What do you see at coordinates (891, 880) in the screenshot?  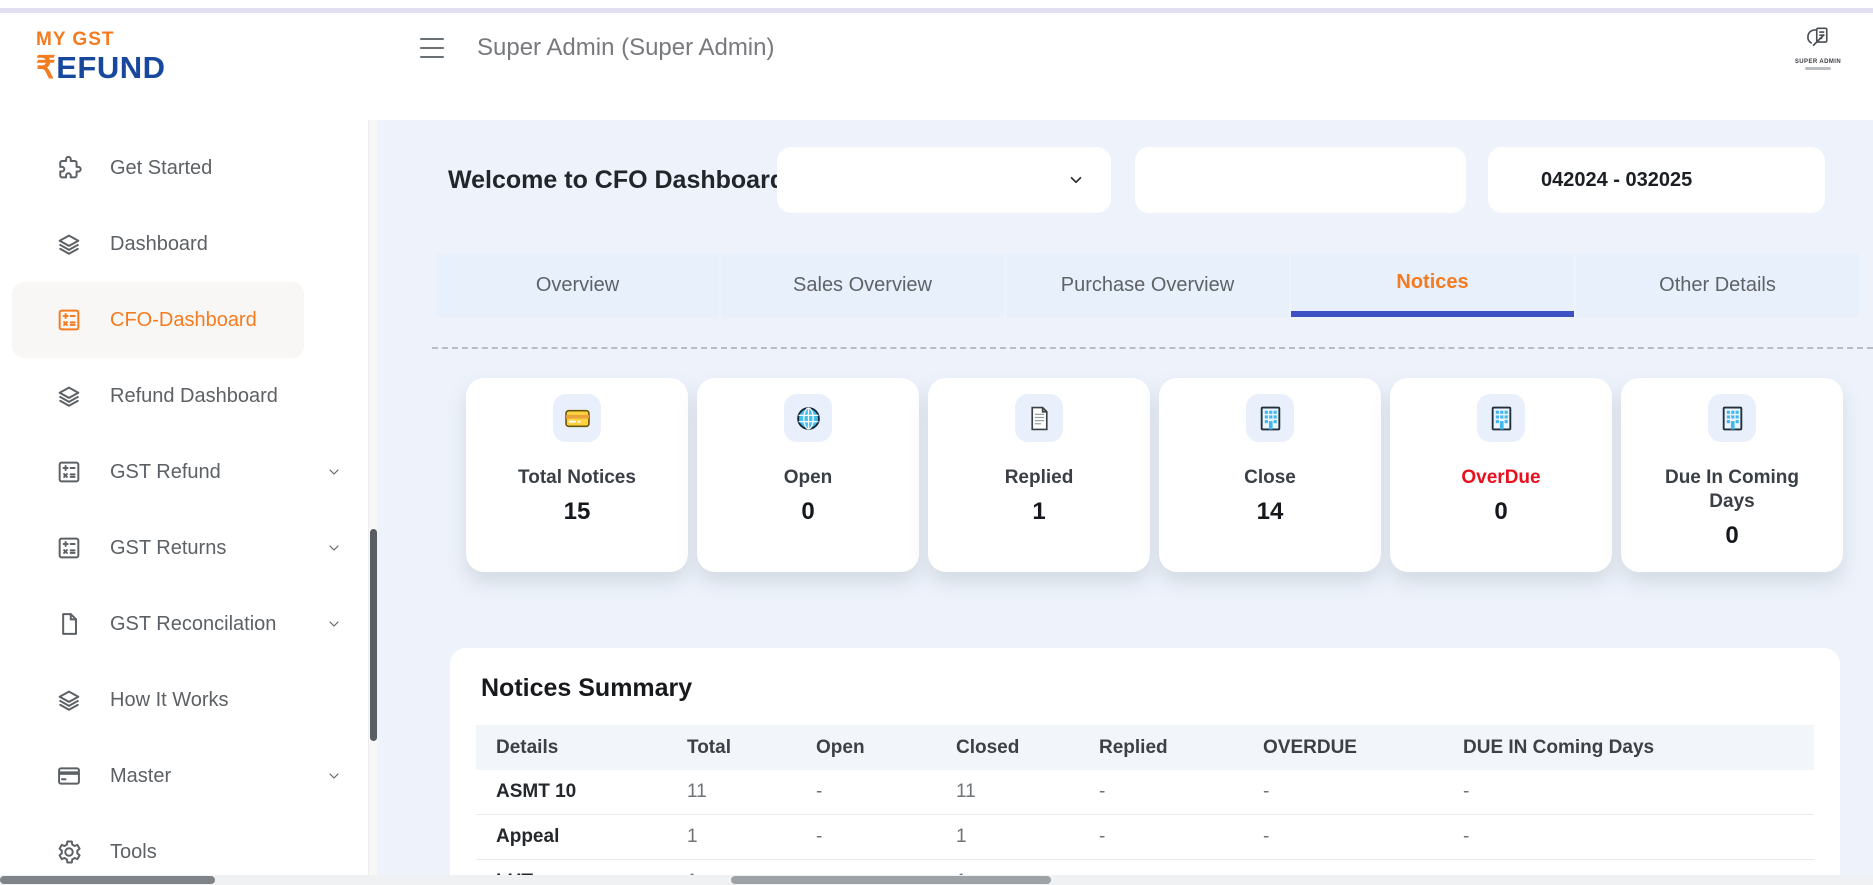 I see `main-horizontal-scrollbar-thumb` at bounding box center [891, 880].